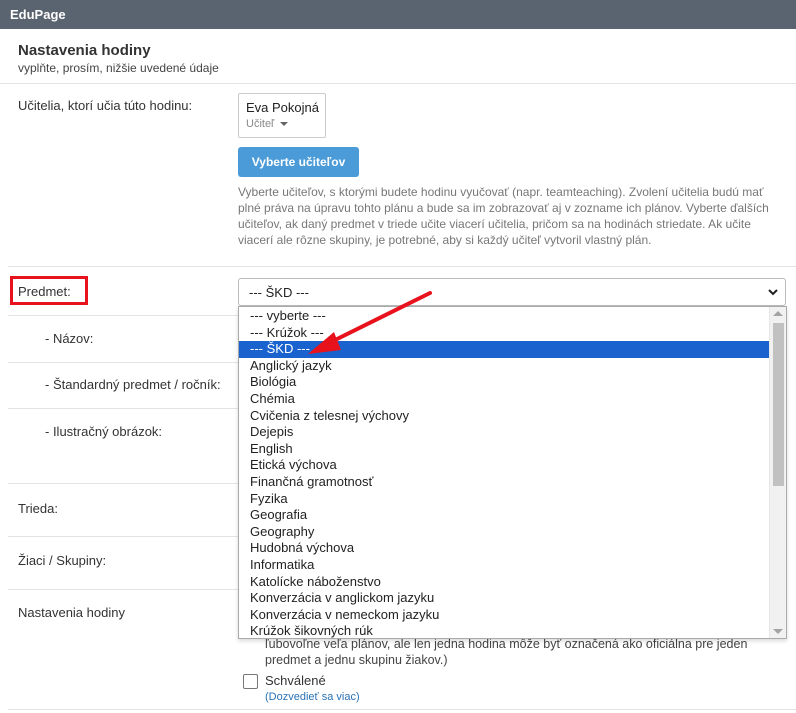 The width and height of the screenshot is (796, 713). Describe the element at coordinates (505, 499) in the screenshot. I see `dropdown-option: Fyzika` at that location.